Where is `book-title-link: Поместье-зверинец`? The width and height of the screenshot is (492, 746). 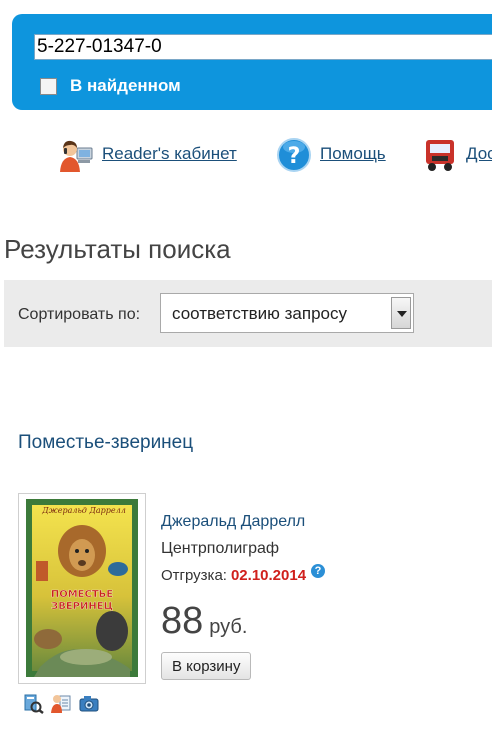
book-title-link: Поместье-зверинец is located at coordinates (105, 443).